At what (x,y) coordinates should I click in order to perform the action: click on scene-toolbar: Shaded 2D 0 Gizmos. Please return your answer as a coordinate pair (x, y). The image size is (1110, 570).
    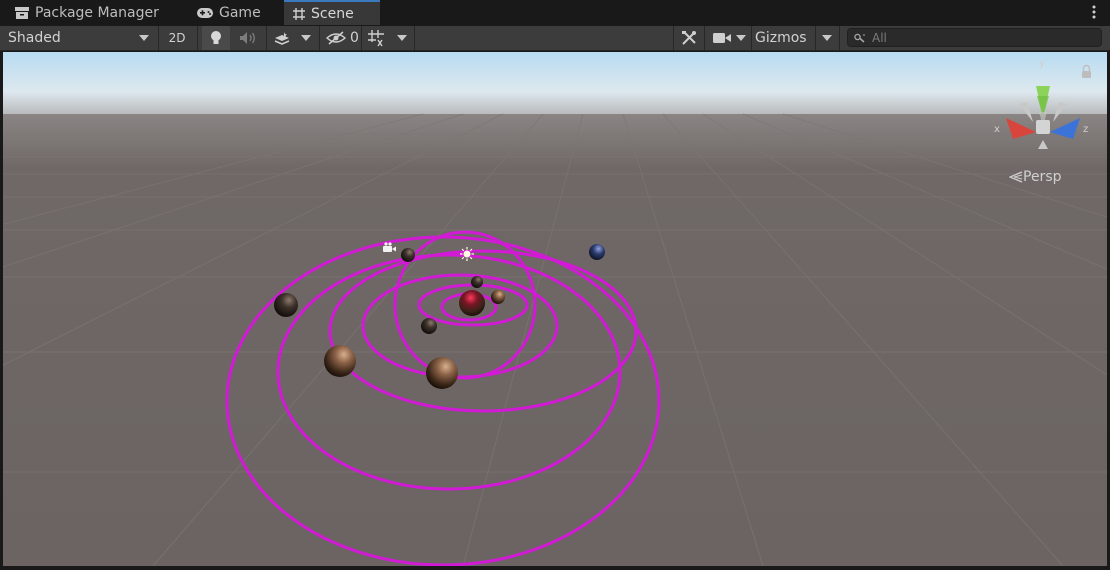
    Looking at the image, I should click on (555, 38).